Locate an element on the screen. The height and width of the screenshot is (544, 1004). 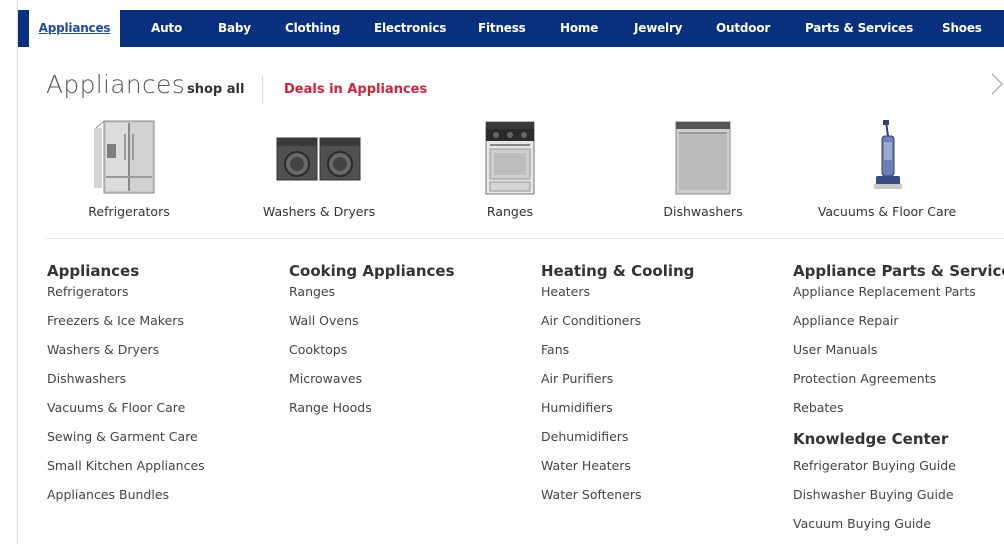
column-link: Fans is located at coordinates (617, 354).